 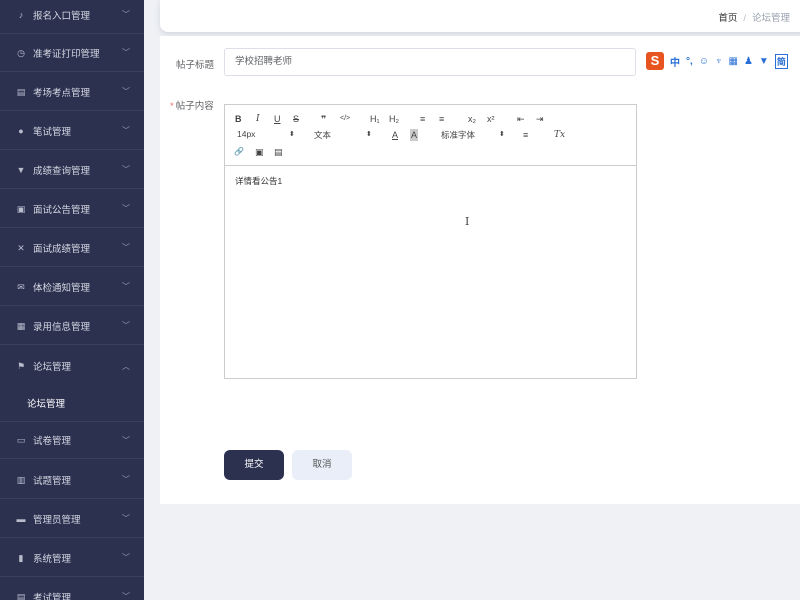 What do you see at coordinates (57, 520) in the screenshot?
I see `sidebar-item-label: 管理员管理` at bounding box center [57, 520].